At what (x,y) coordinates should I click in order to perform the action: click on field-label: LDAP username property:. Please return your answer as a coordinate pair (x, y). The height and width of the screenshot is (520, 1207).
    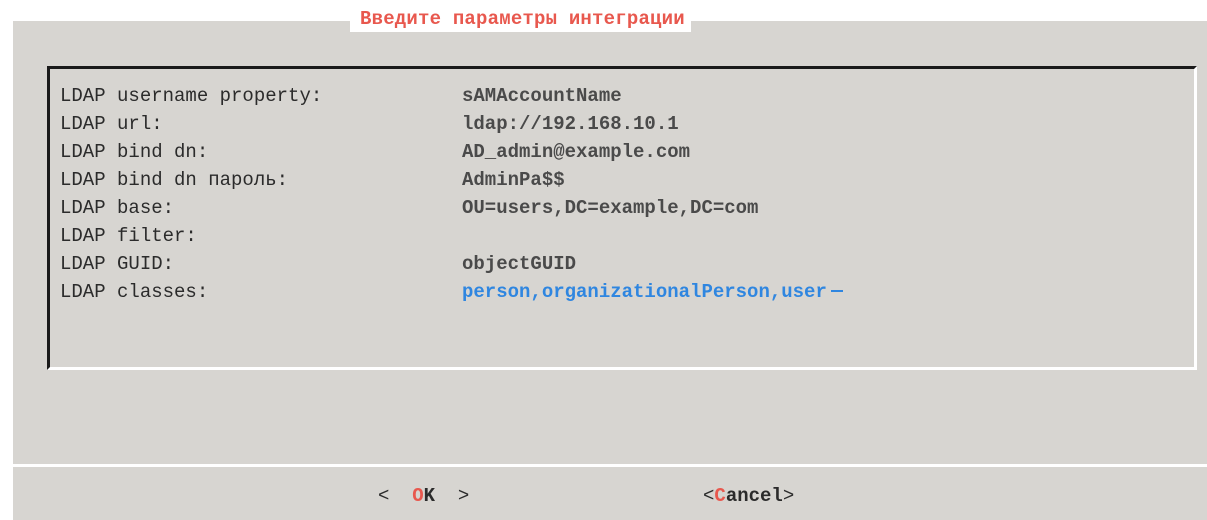
    Looking at the image, I should click on (191, 96).